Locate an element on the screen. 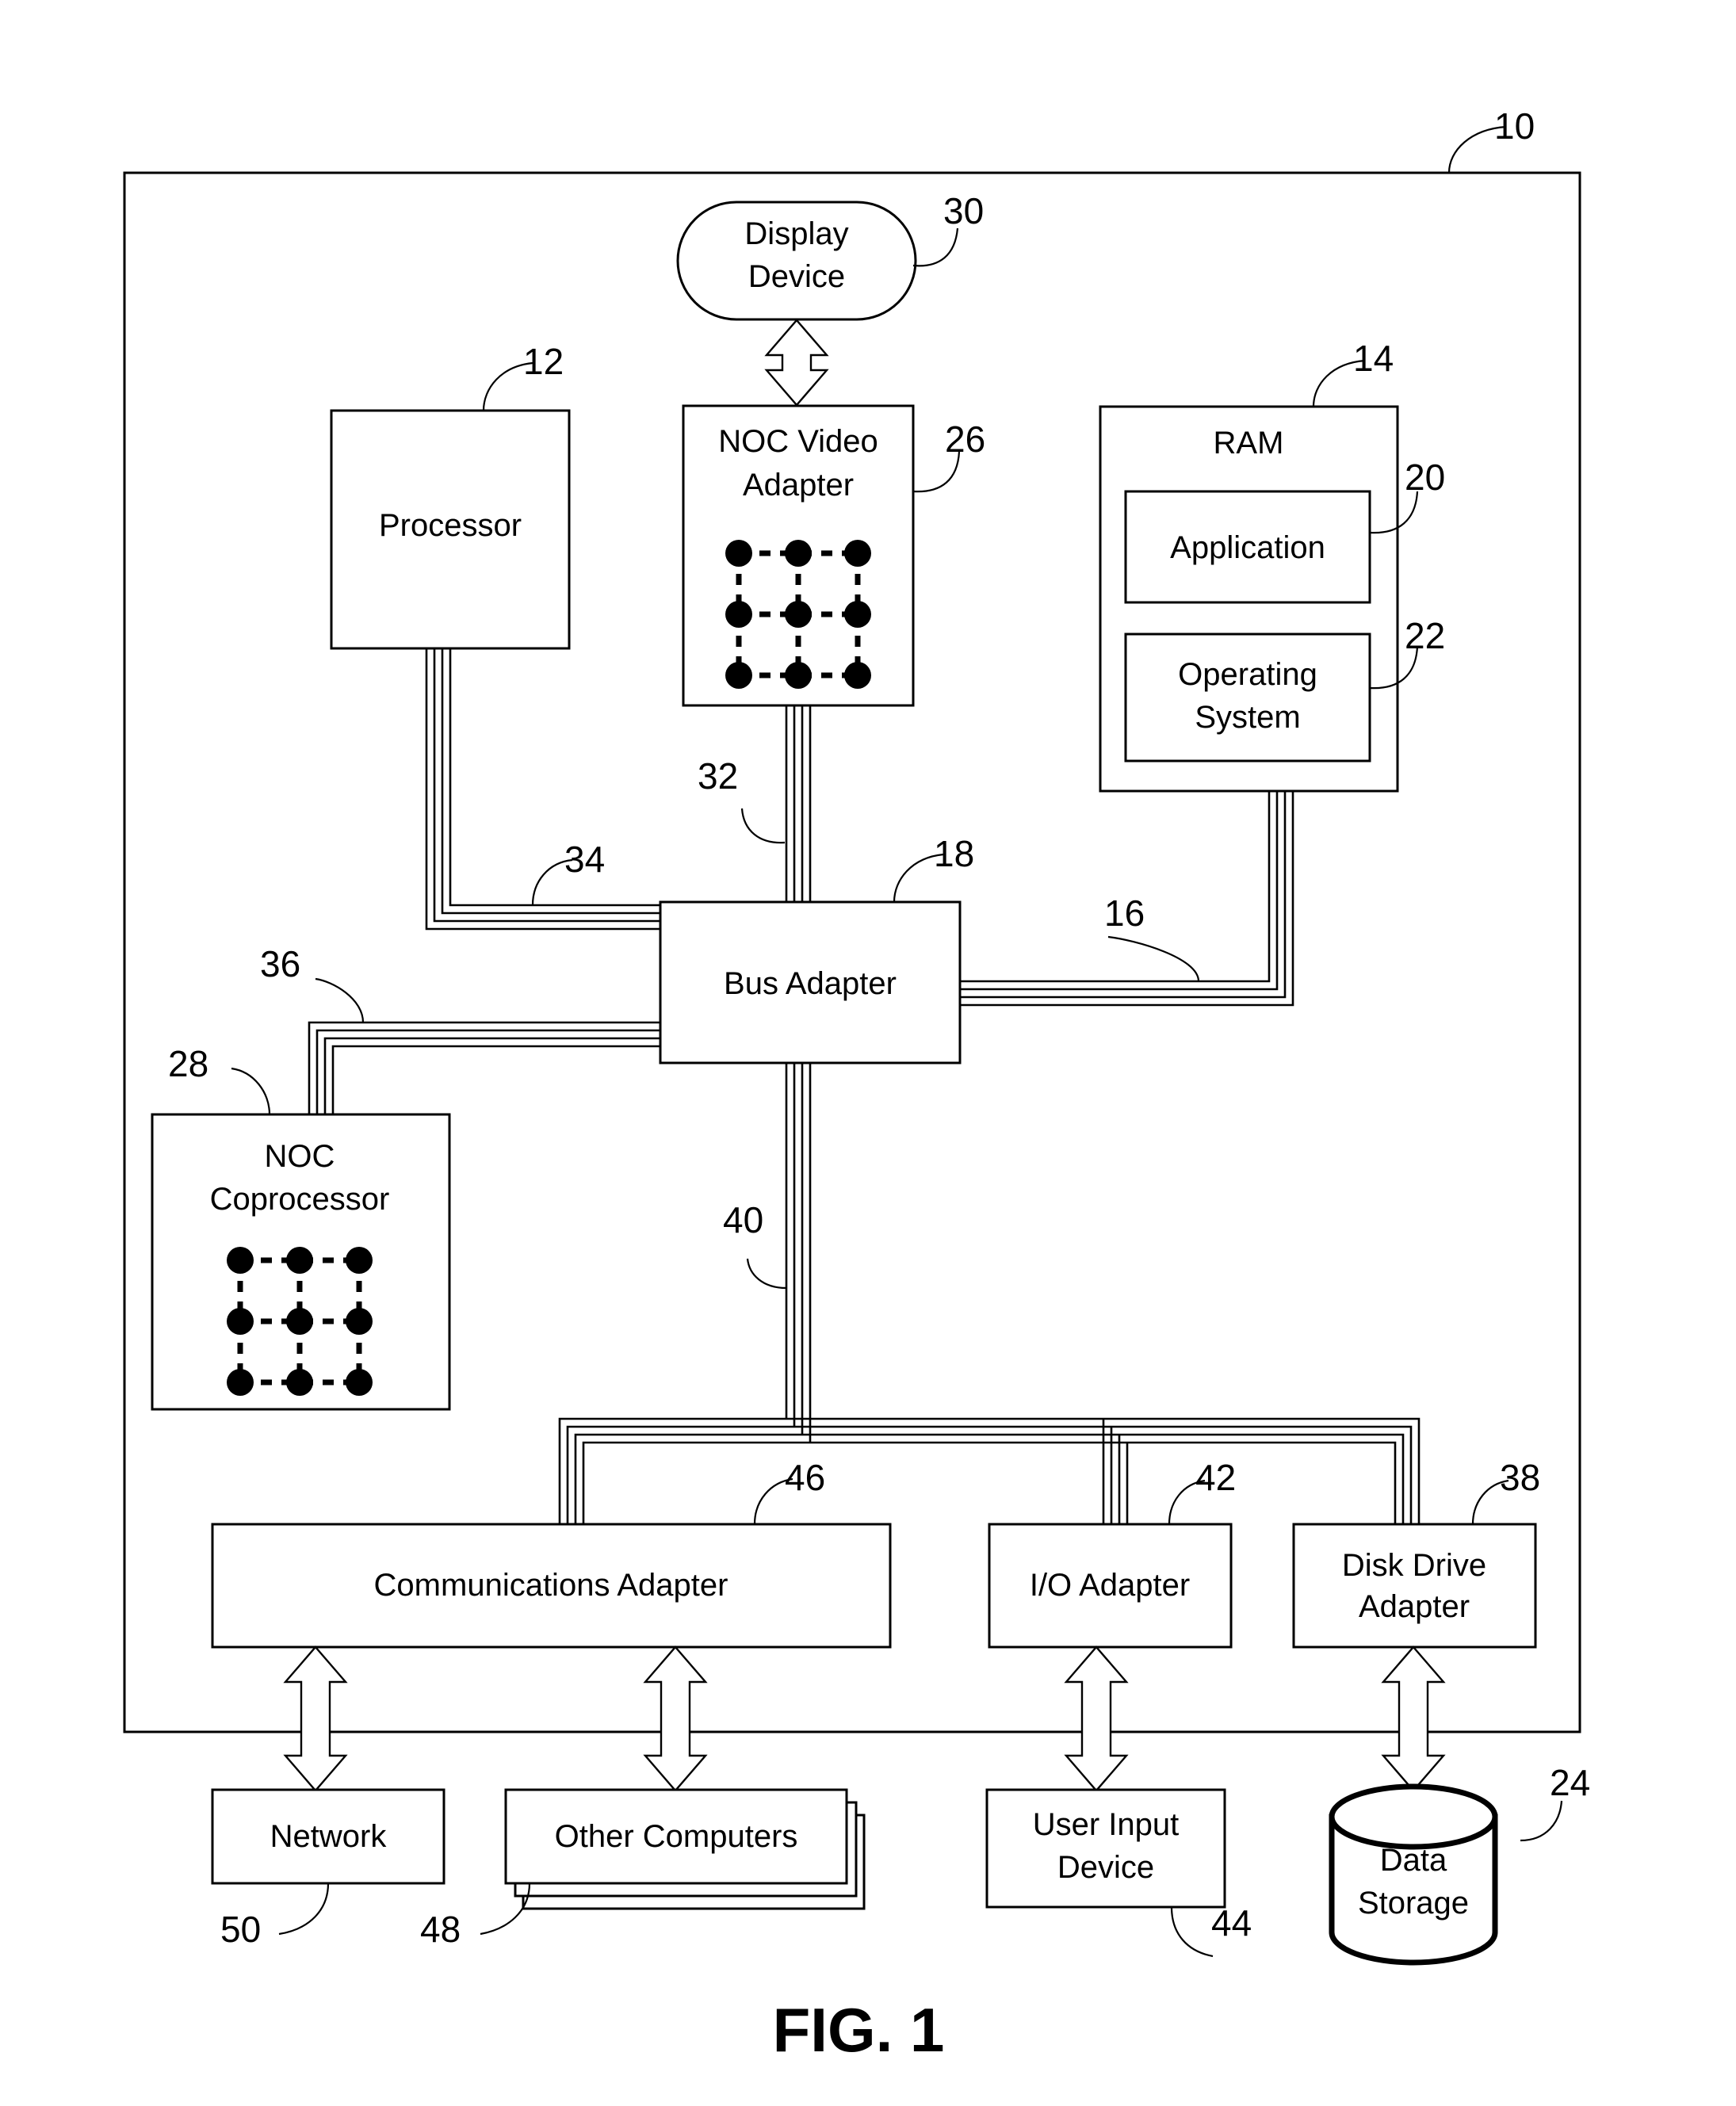 This screenshot has height=2106, width=1736. ref-number-32: 32 is located at coordinates (718, 776).